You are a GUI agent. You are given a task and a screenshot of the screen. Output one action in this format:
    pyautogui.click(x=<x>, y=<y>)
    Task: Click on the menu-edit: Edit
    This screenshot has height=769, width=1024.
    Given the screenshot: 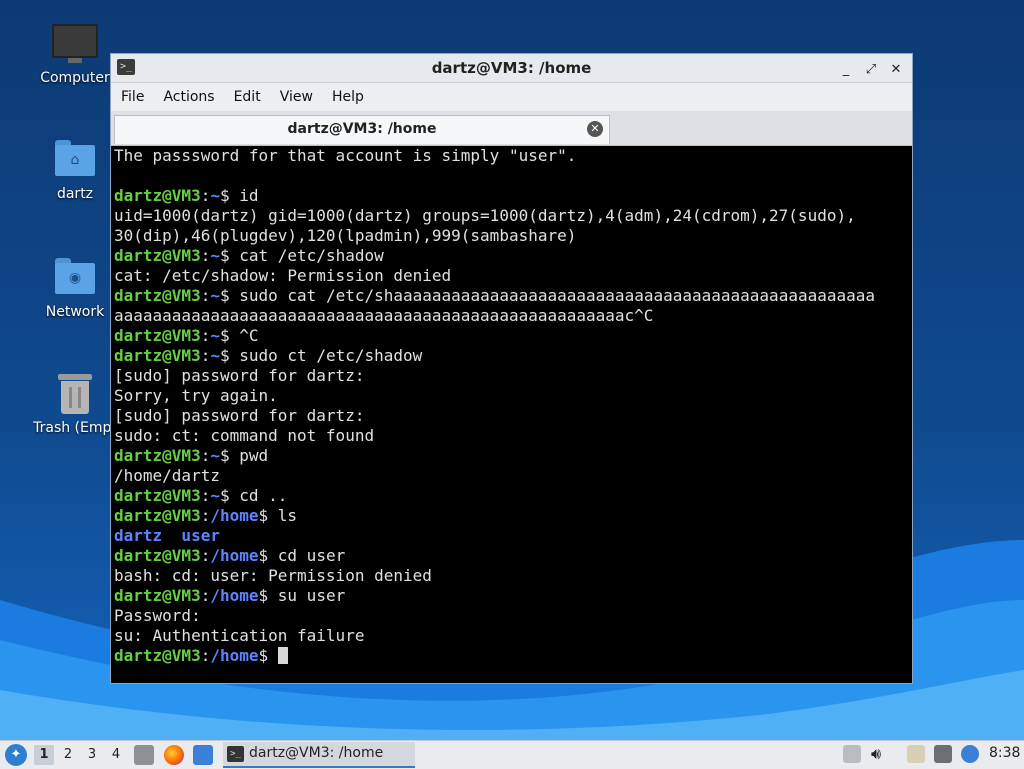 What is the action you would take?
    pyautogui.click(x=247, y=94)
    